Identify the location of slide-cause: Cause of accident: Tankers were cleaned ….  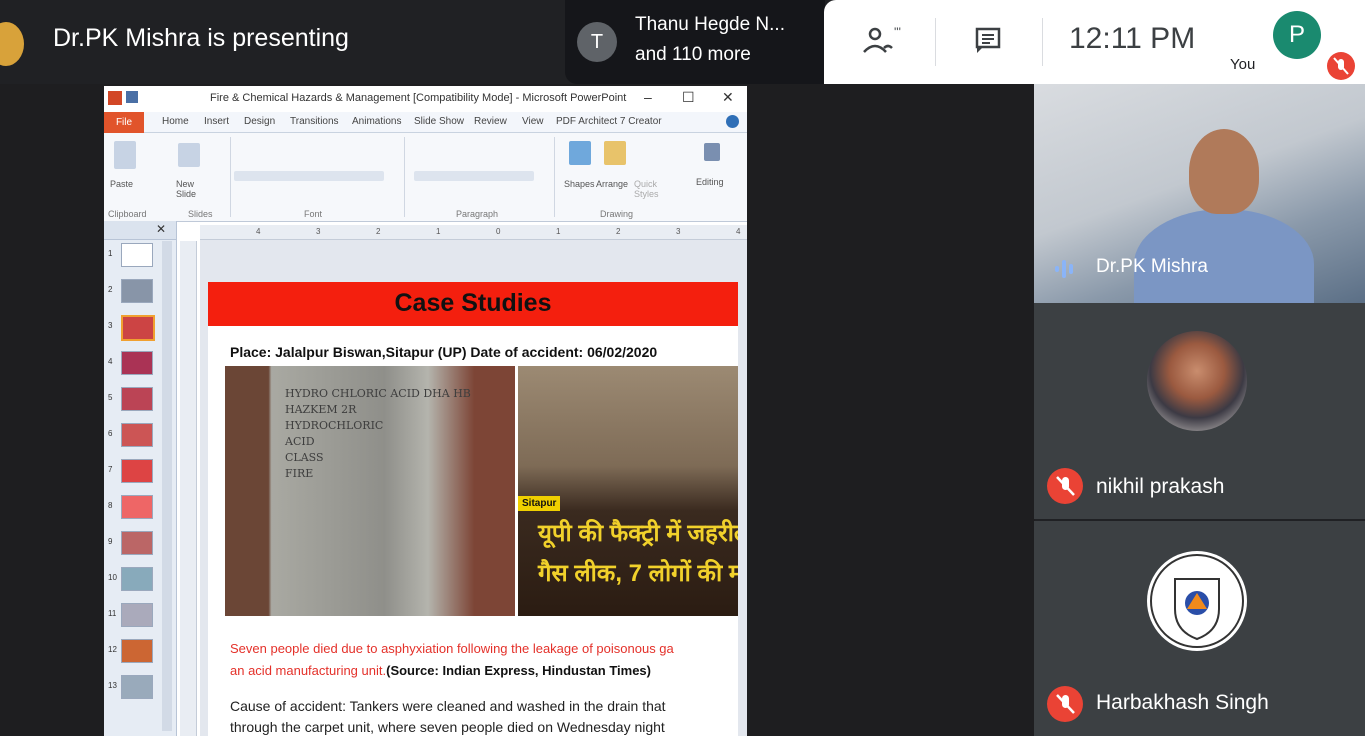
(485, 716).